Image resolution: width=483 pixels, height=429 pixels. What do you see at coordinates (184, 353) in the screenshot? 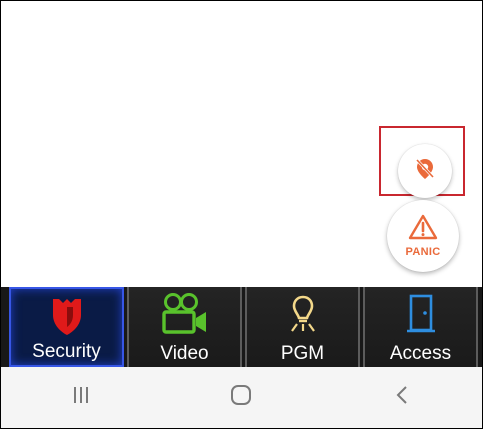
I see `tab-label: Video` at bounding box center [184, 353].